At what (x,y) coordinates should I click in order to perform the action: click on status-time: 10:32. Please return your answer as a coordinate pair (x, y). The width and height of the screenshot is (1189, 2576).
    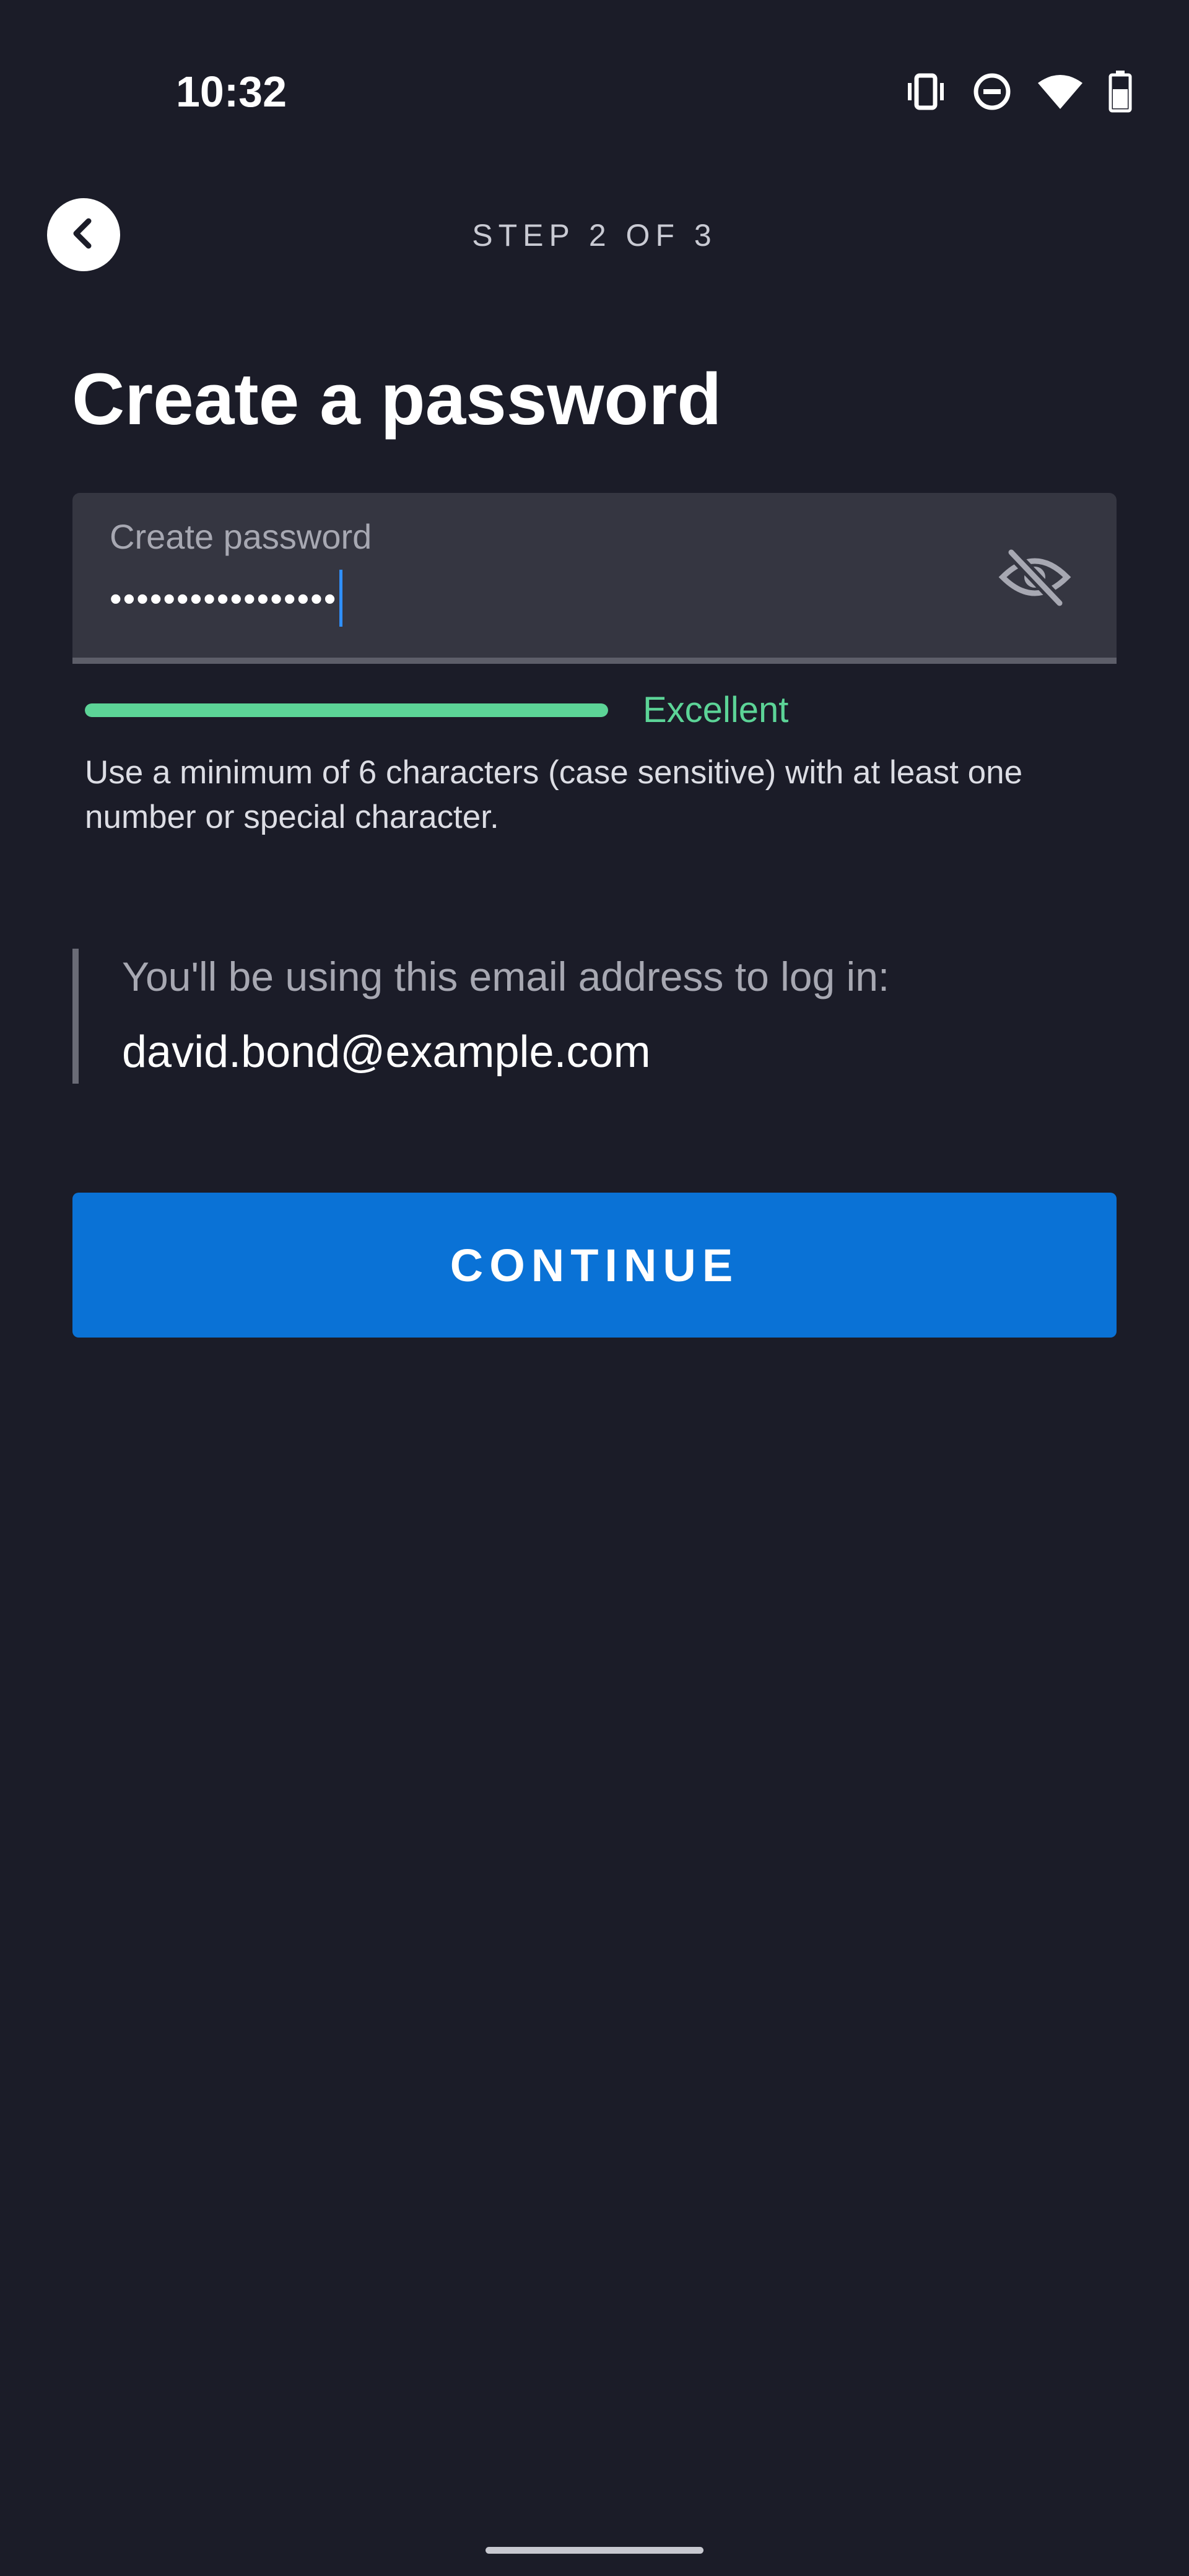
    Looking at the image, I should click on (231, 91).